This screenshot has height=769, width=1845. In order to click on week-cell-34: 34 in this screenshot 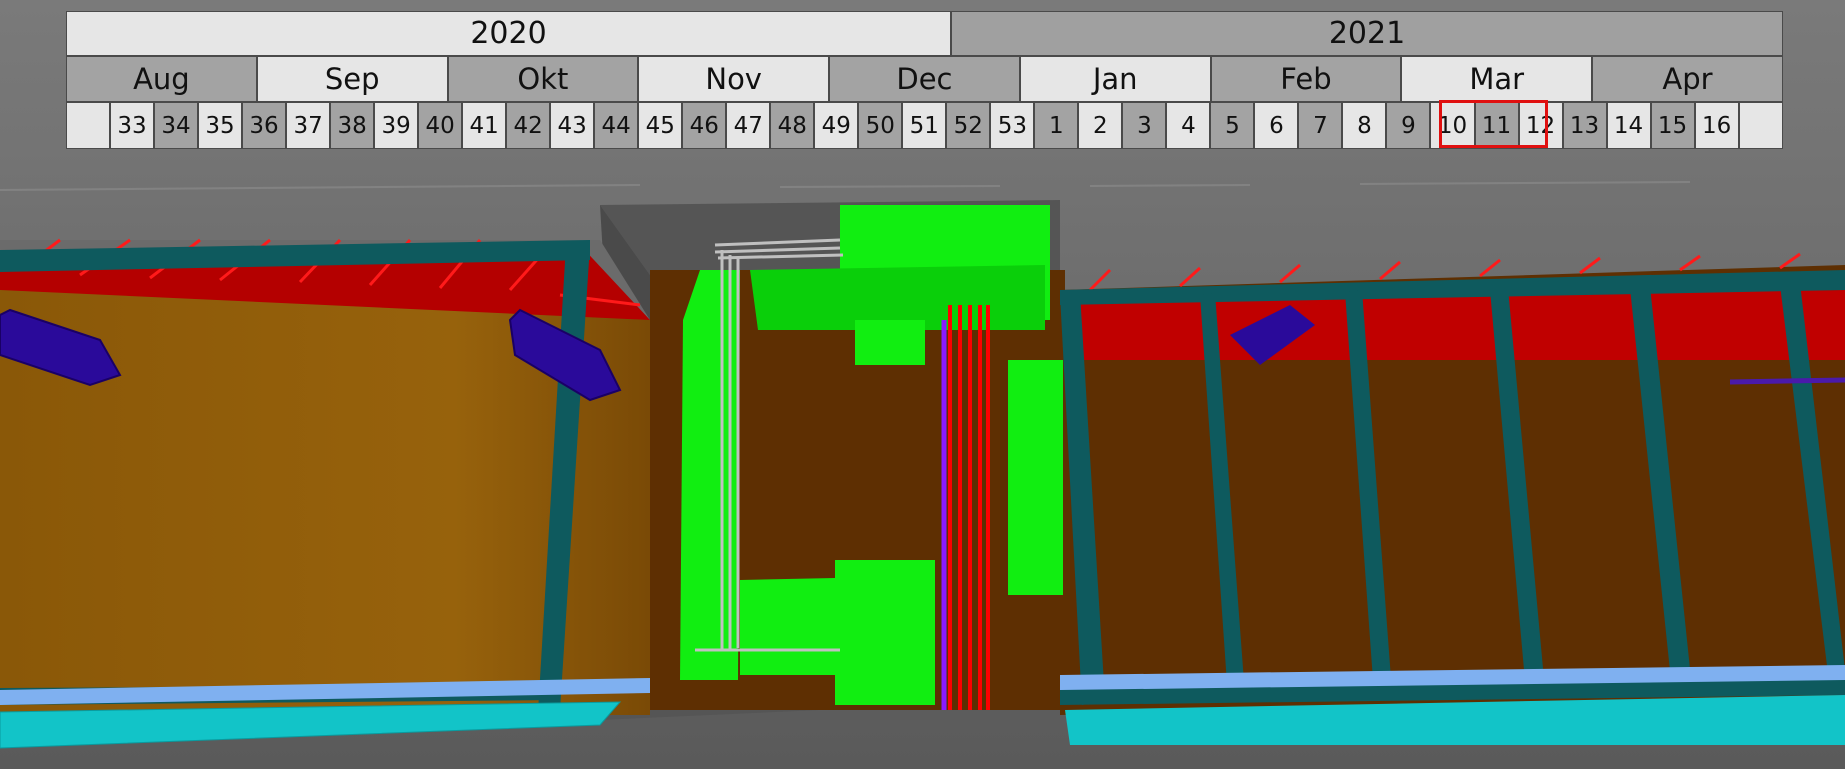, I will do `click(176, 125)`.